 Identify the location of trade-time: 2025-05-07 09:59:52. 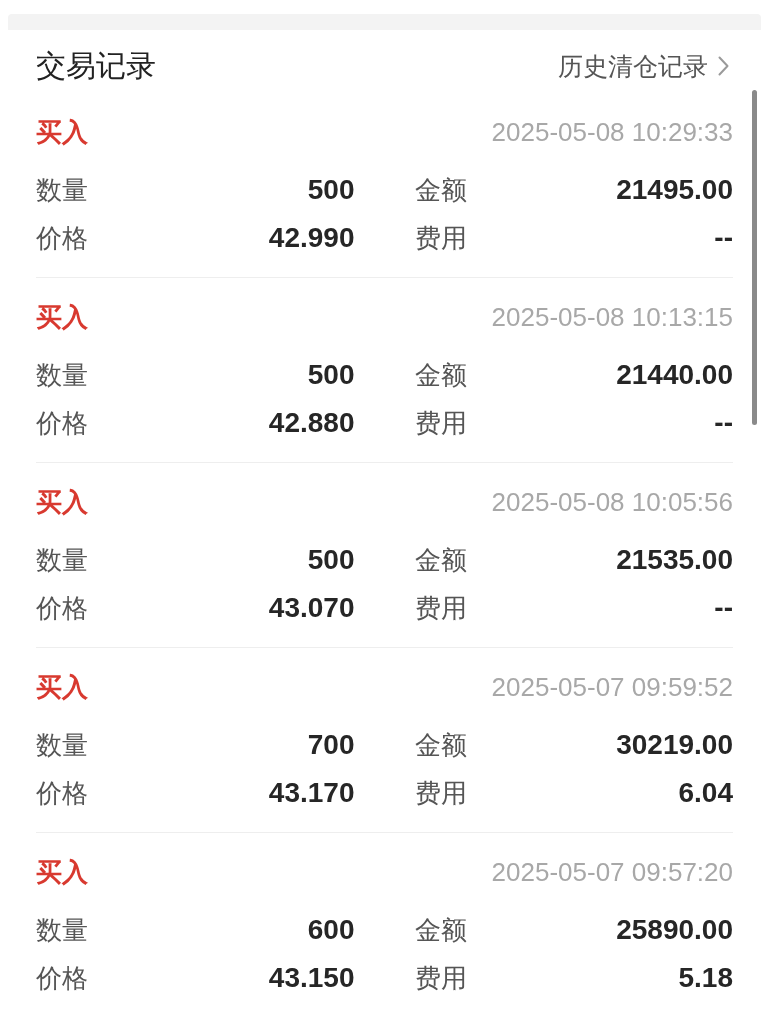
(612, 687).